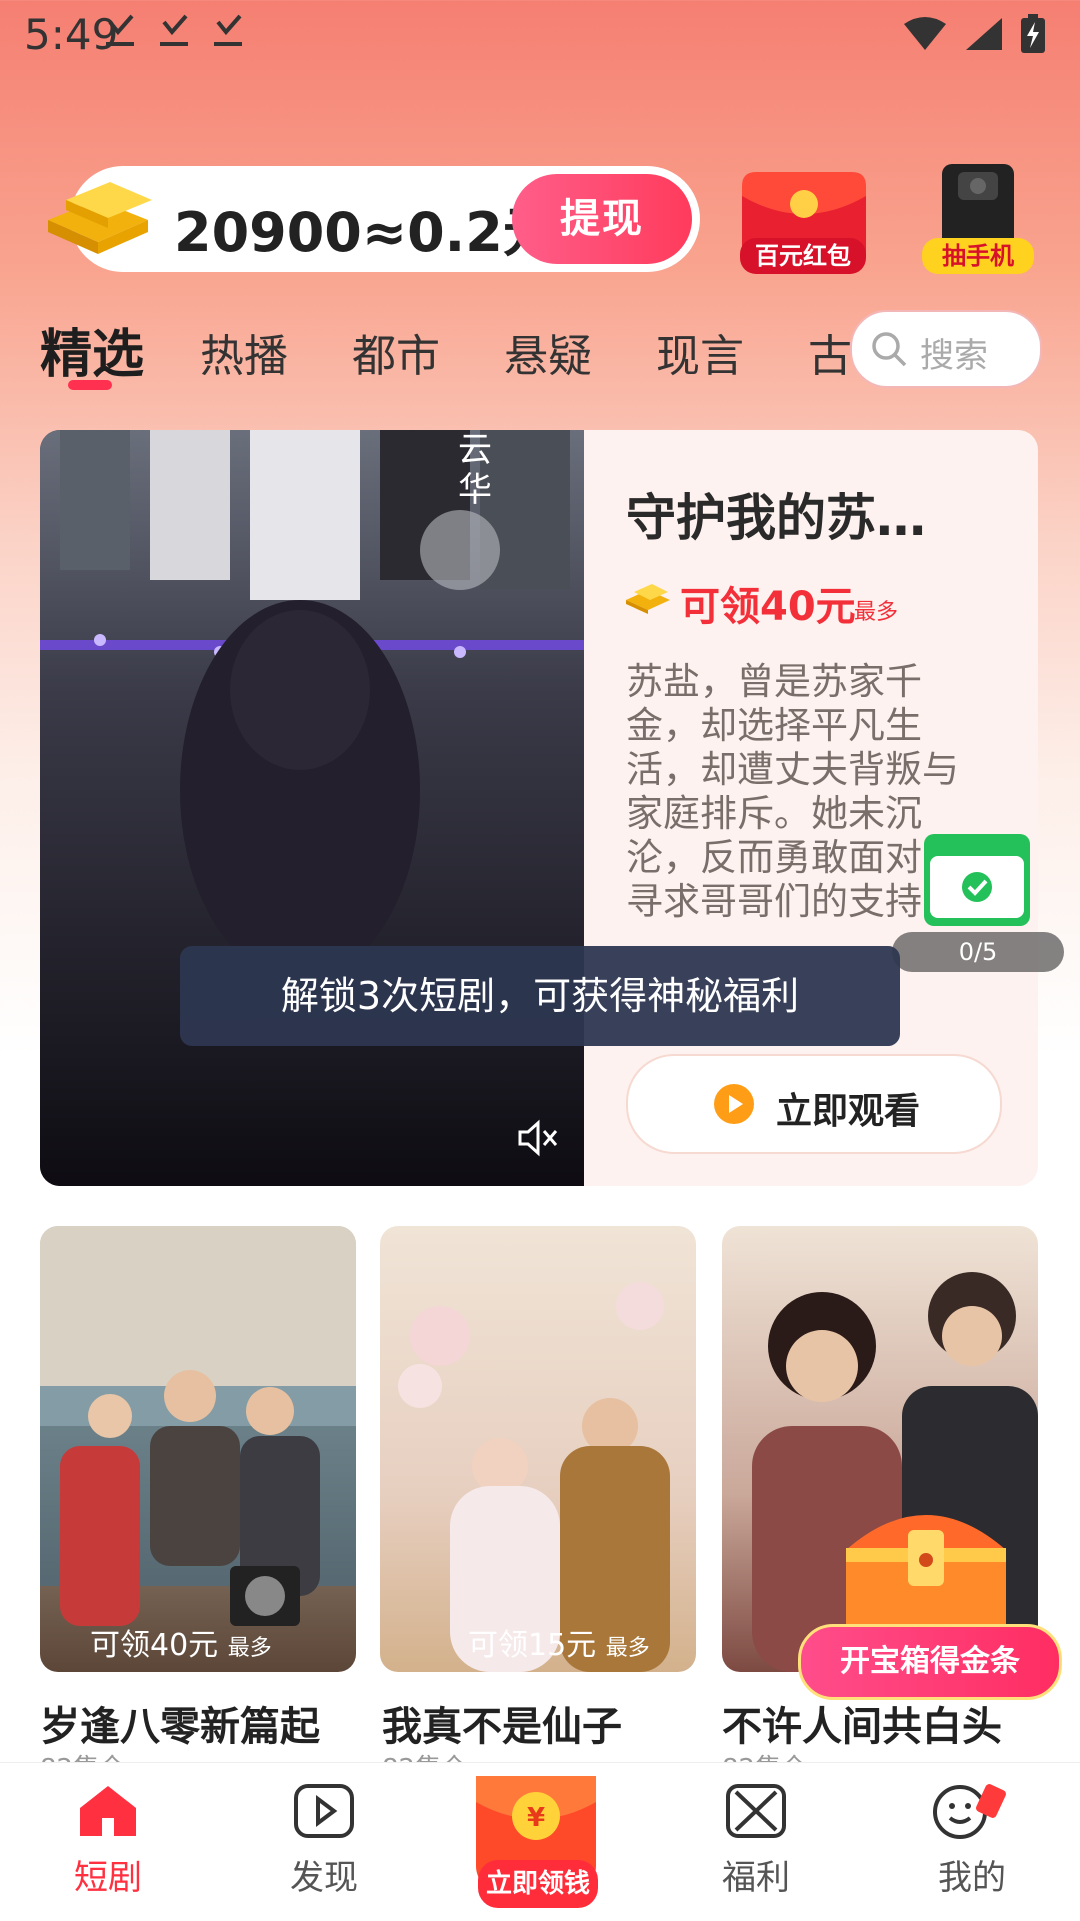  Describe the element at coordinates (540, 996) in the screenshot. I see `unlock-toast: 解锁3次短剧，可获得神秘福利` at that location.